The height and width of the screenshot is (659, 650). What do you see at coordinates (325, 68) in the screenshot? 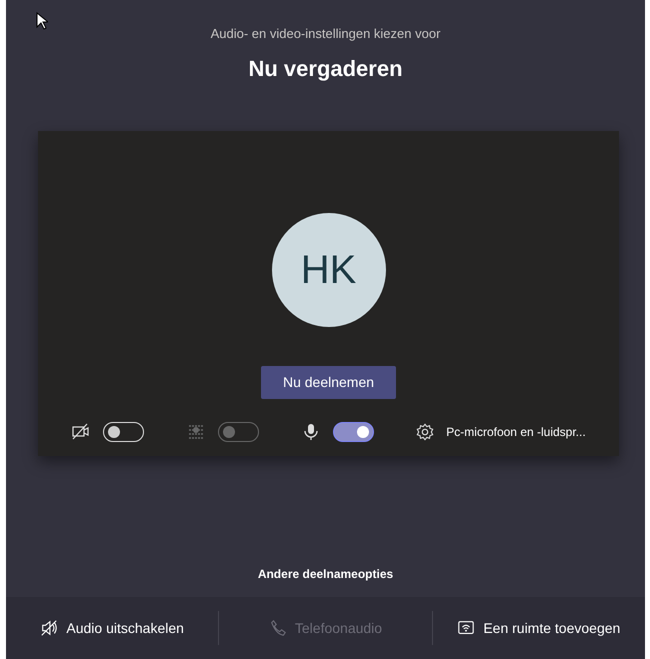
I see `meeting-title: Nu vergaderen` at bounding box center [325, 68].